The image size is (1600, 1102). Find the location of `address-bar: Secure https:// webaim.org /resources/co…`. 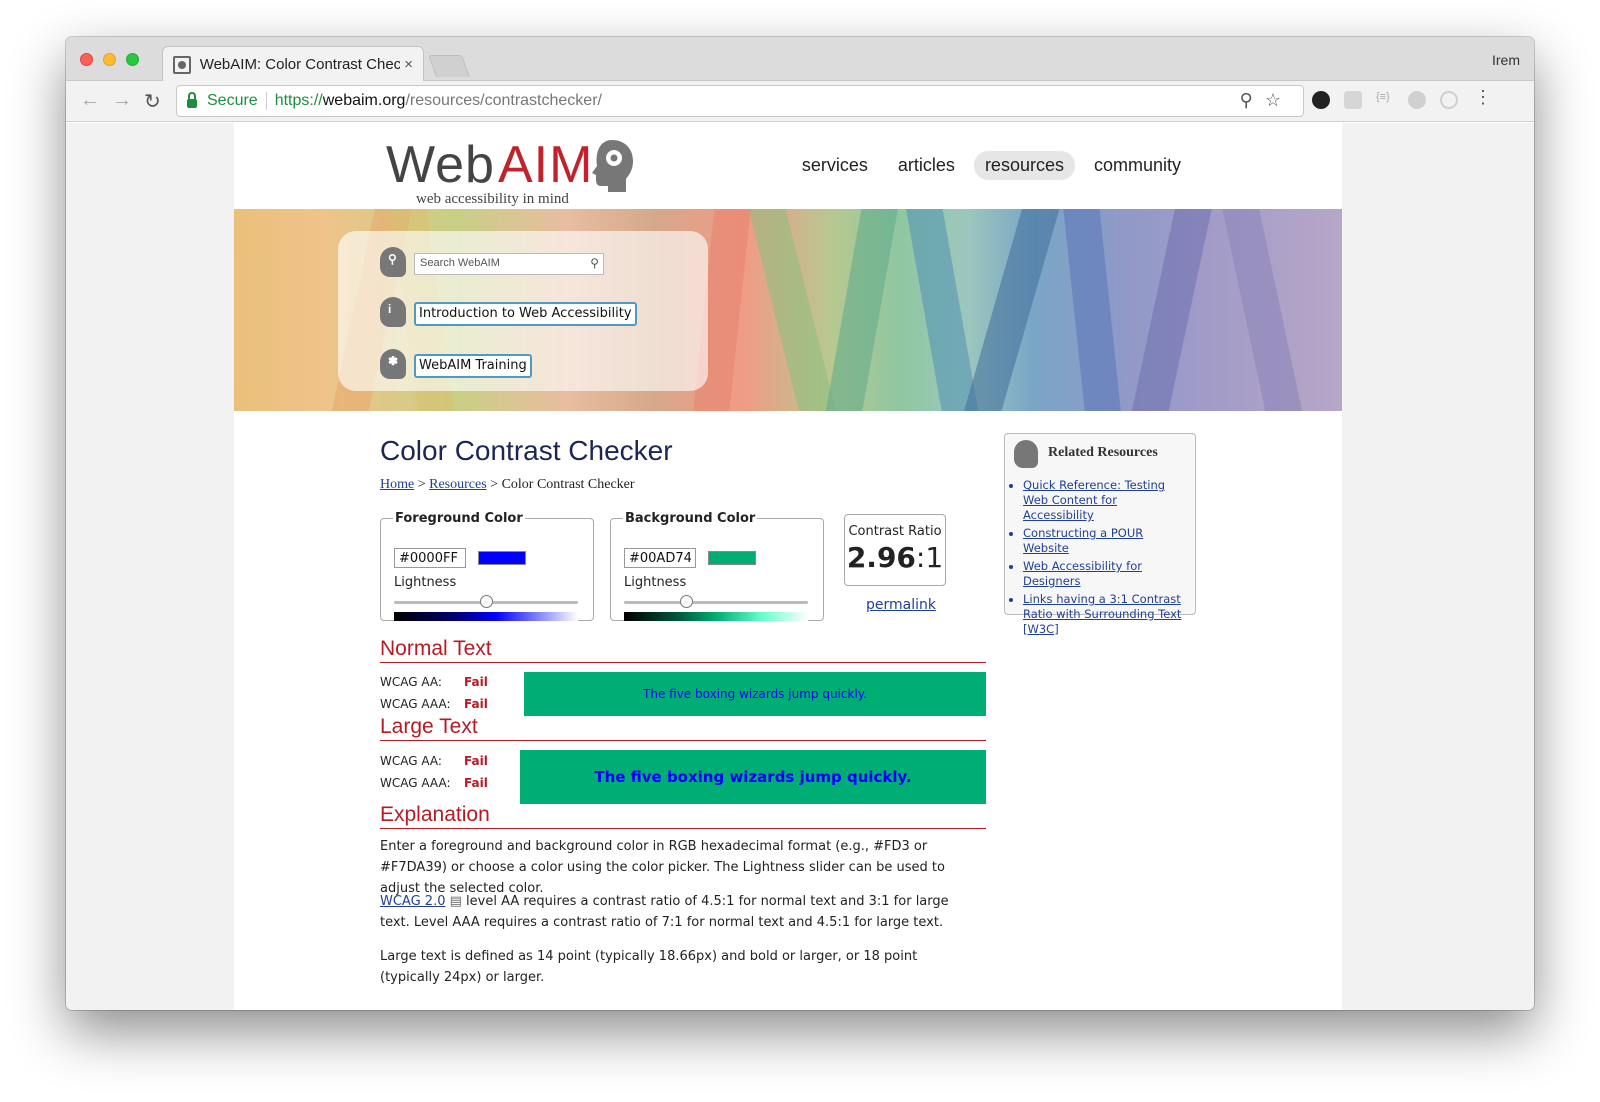

address-bar: Secure https:// webaim.org /resources/co… is located at coordinates (740, 101).